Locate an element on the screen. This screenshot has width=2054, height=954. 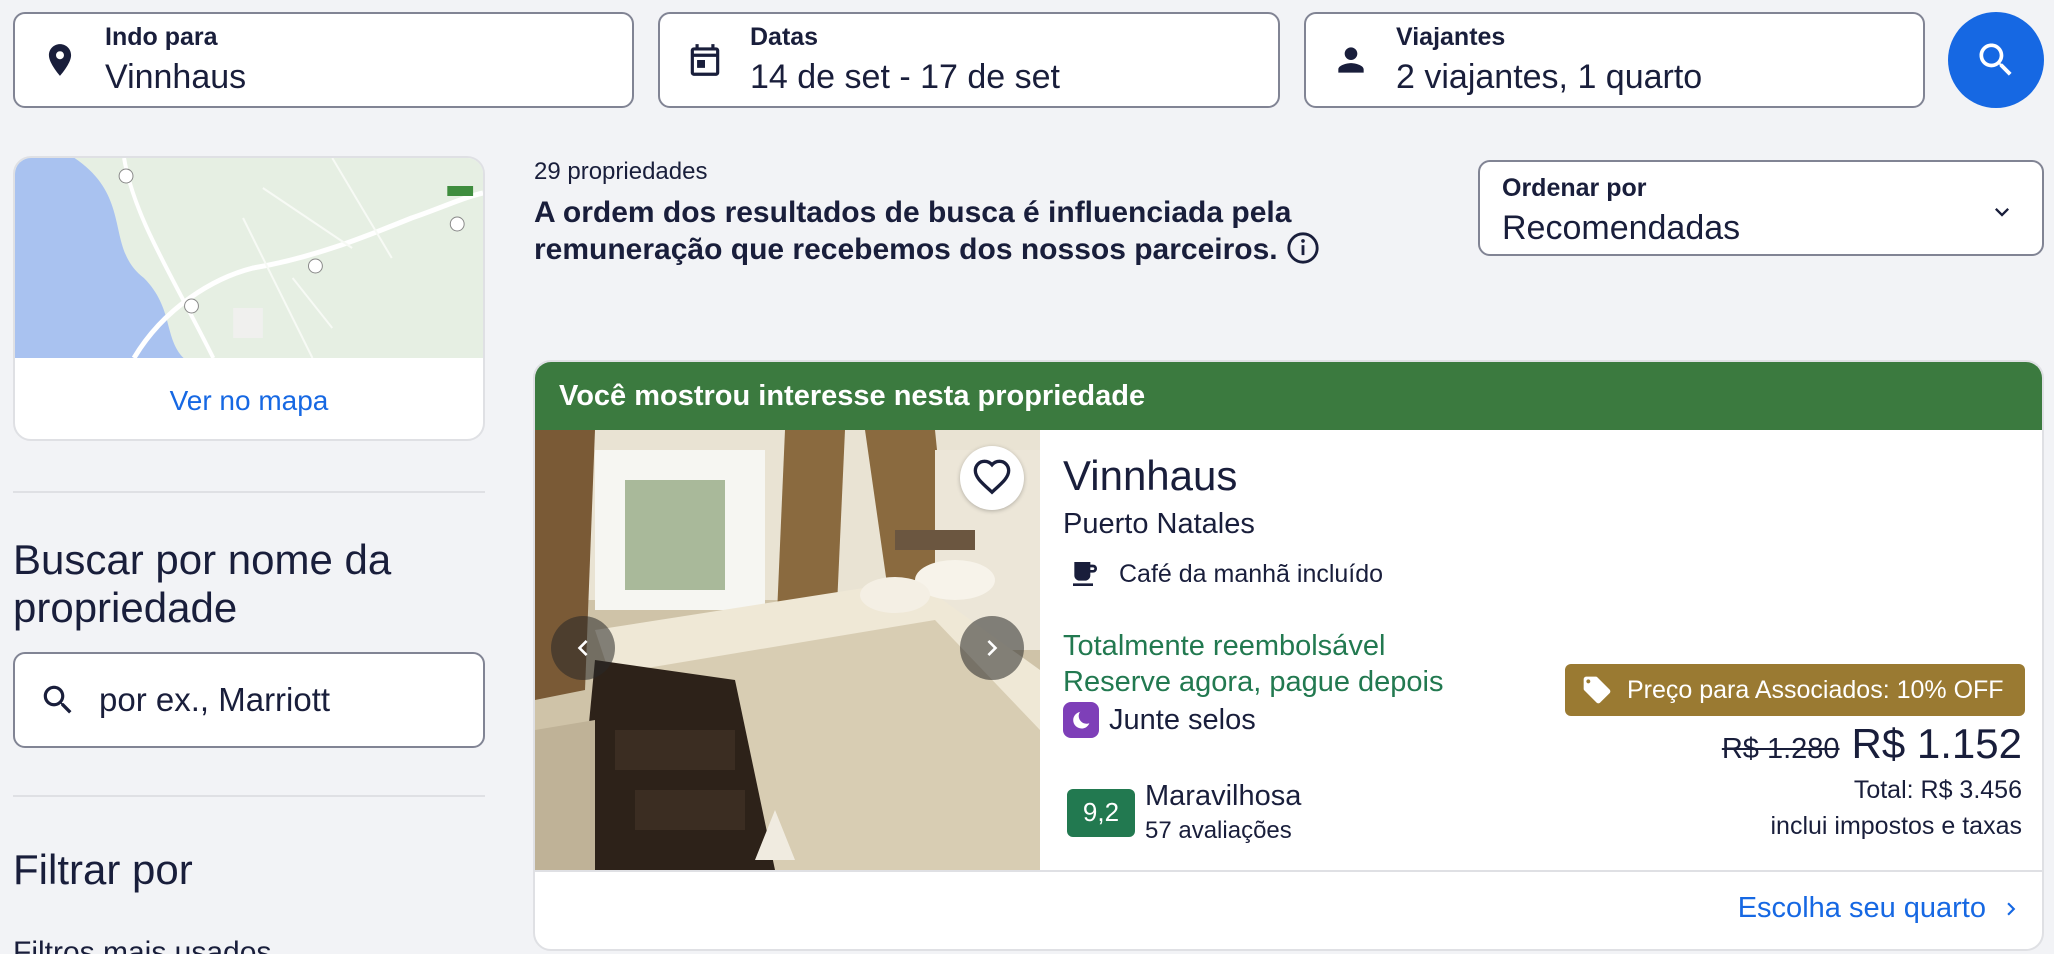
map-preview-card: Ver no mapa is located at coordinates (249, 298).